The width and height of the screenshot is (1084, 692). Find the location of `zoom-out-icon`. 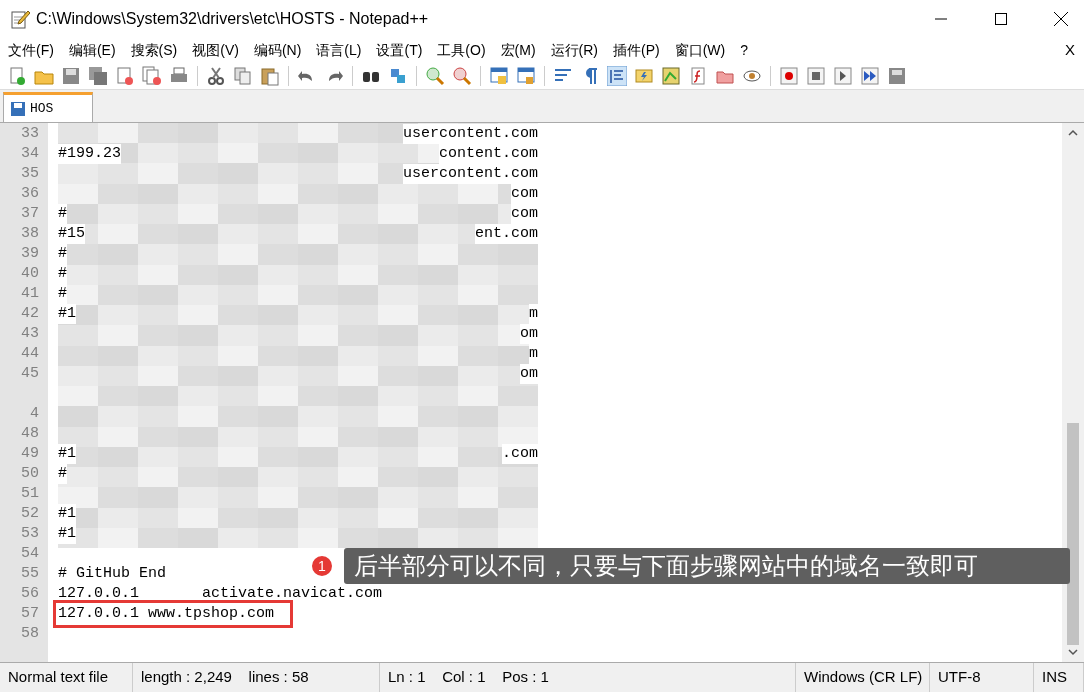

zoom-out-icon is located at coordinates (462, 75).